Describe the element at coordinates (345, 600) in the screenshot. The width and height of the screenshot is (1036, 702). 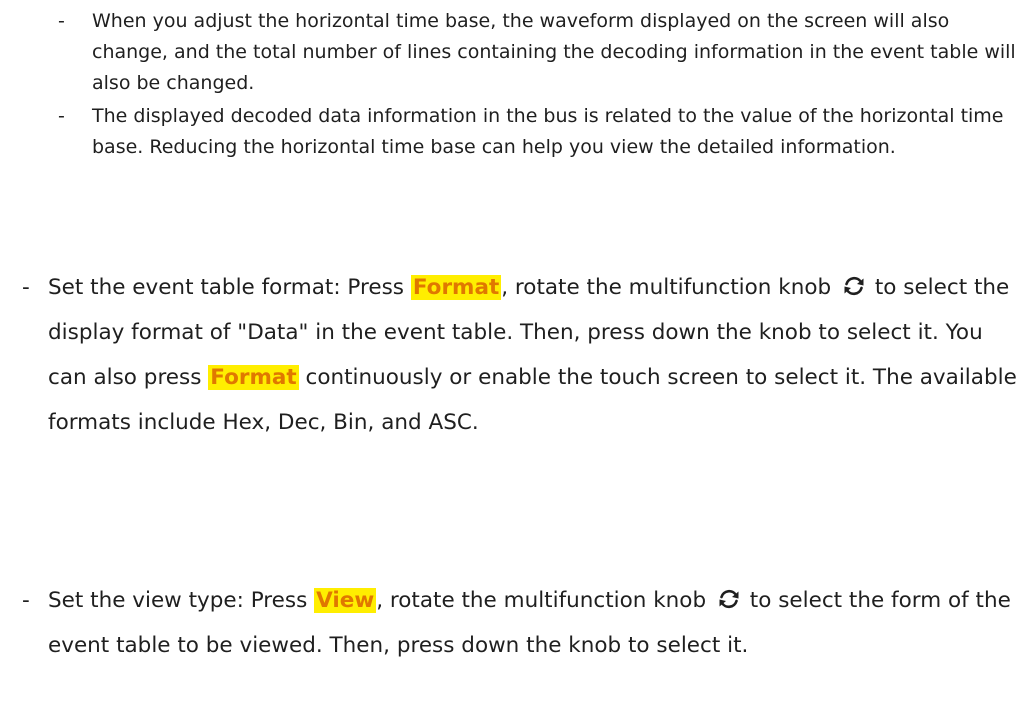
I see `view-key: View` at that location.